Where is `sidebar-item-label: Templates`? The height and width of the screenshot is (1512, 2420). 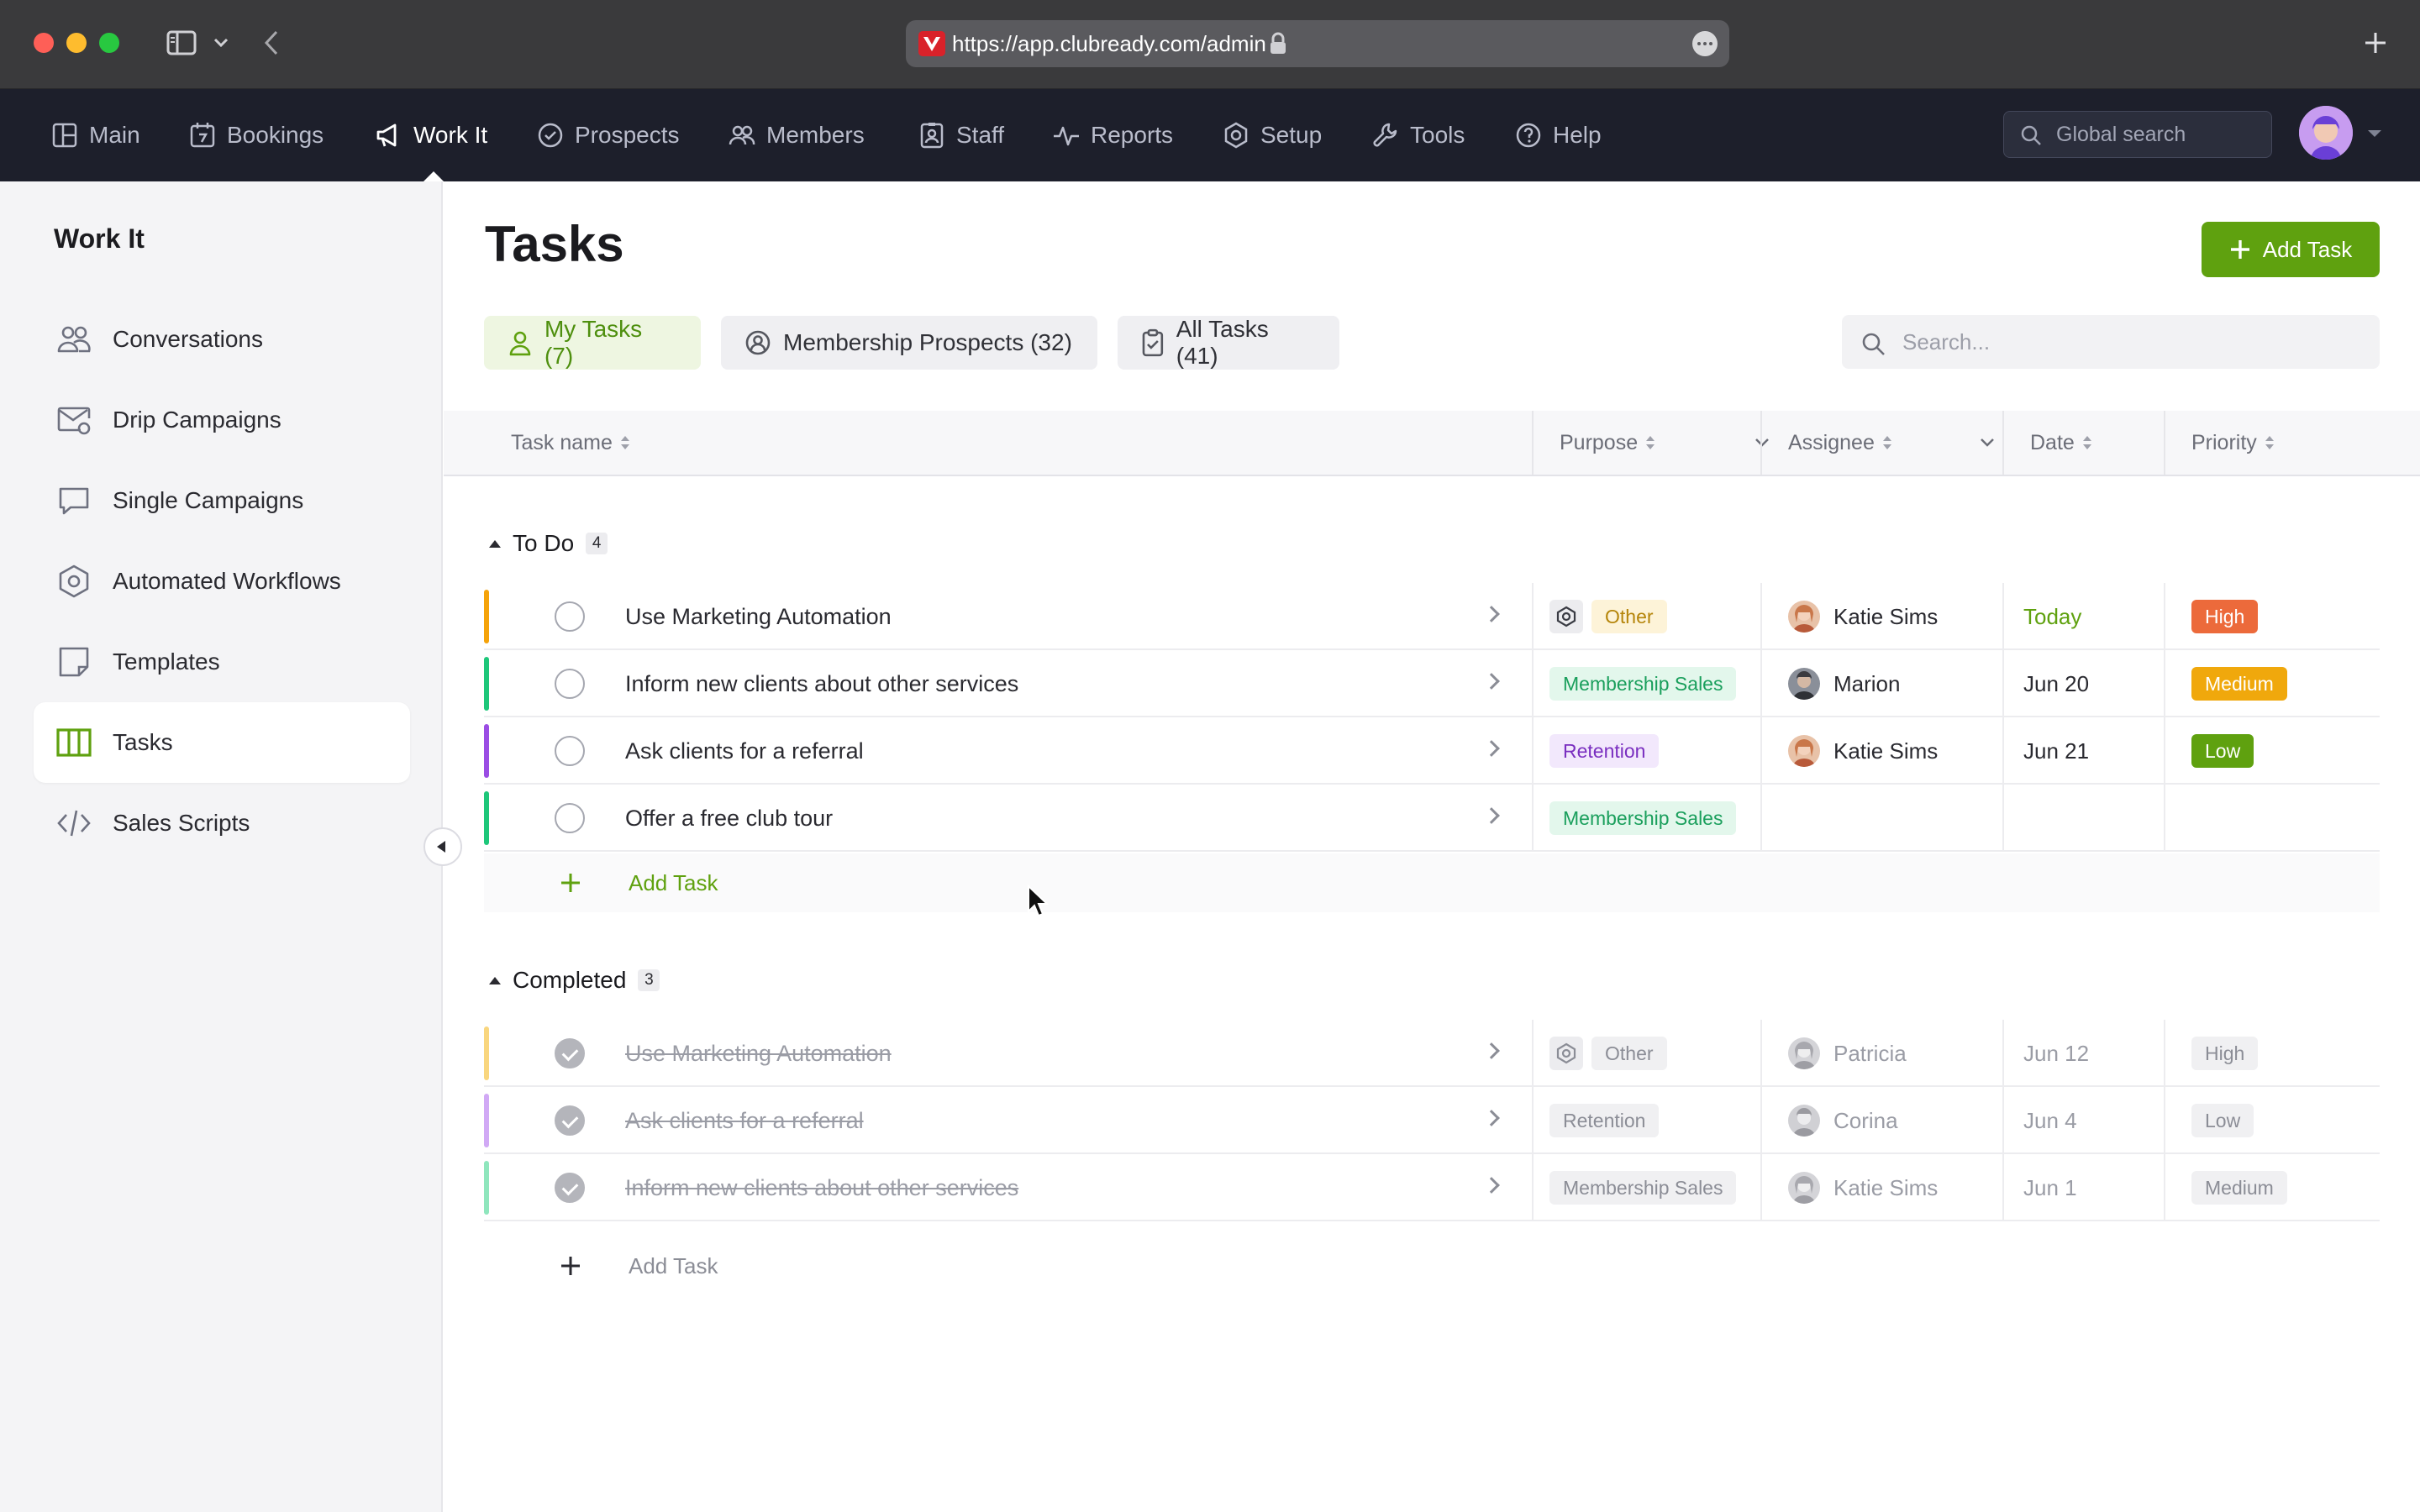
sidebar-item-label: Templates is located at coordinates (166, 661).